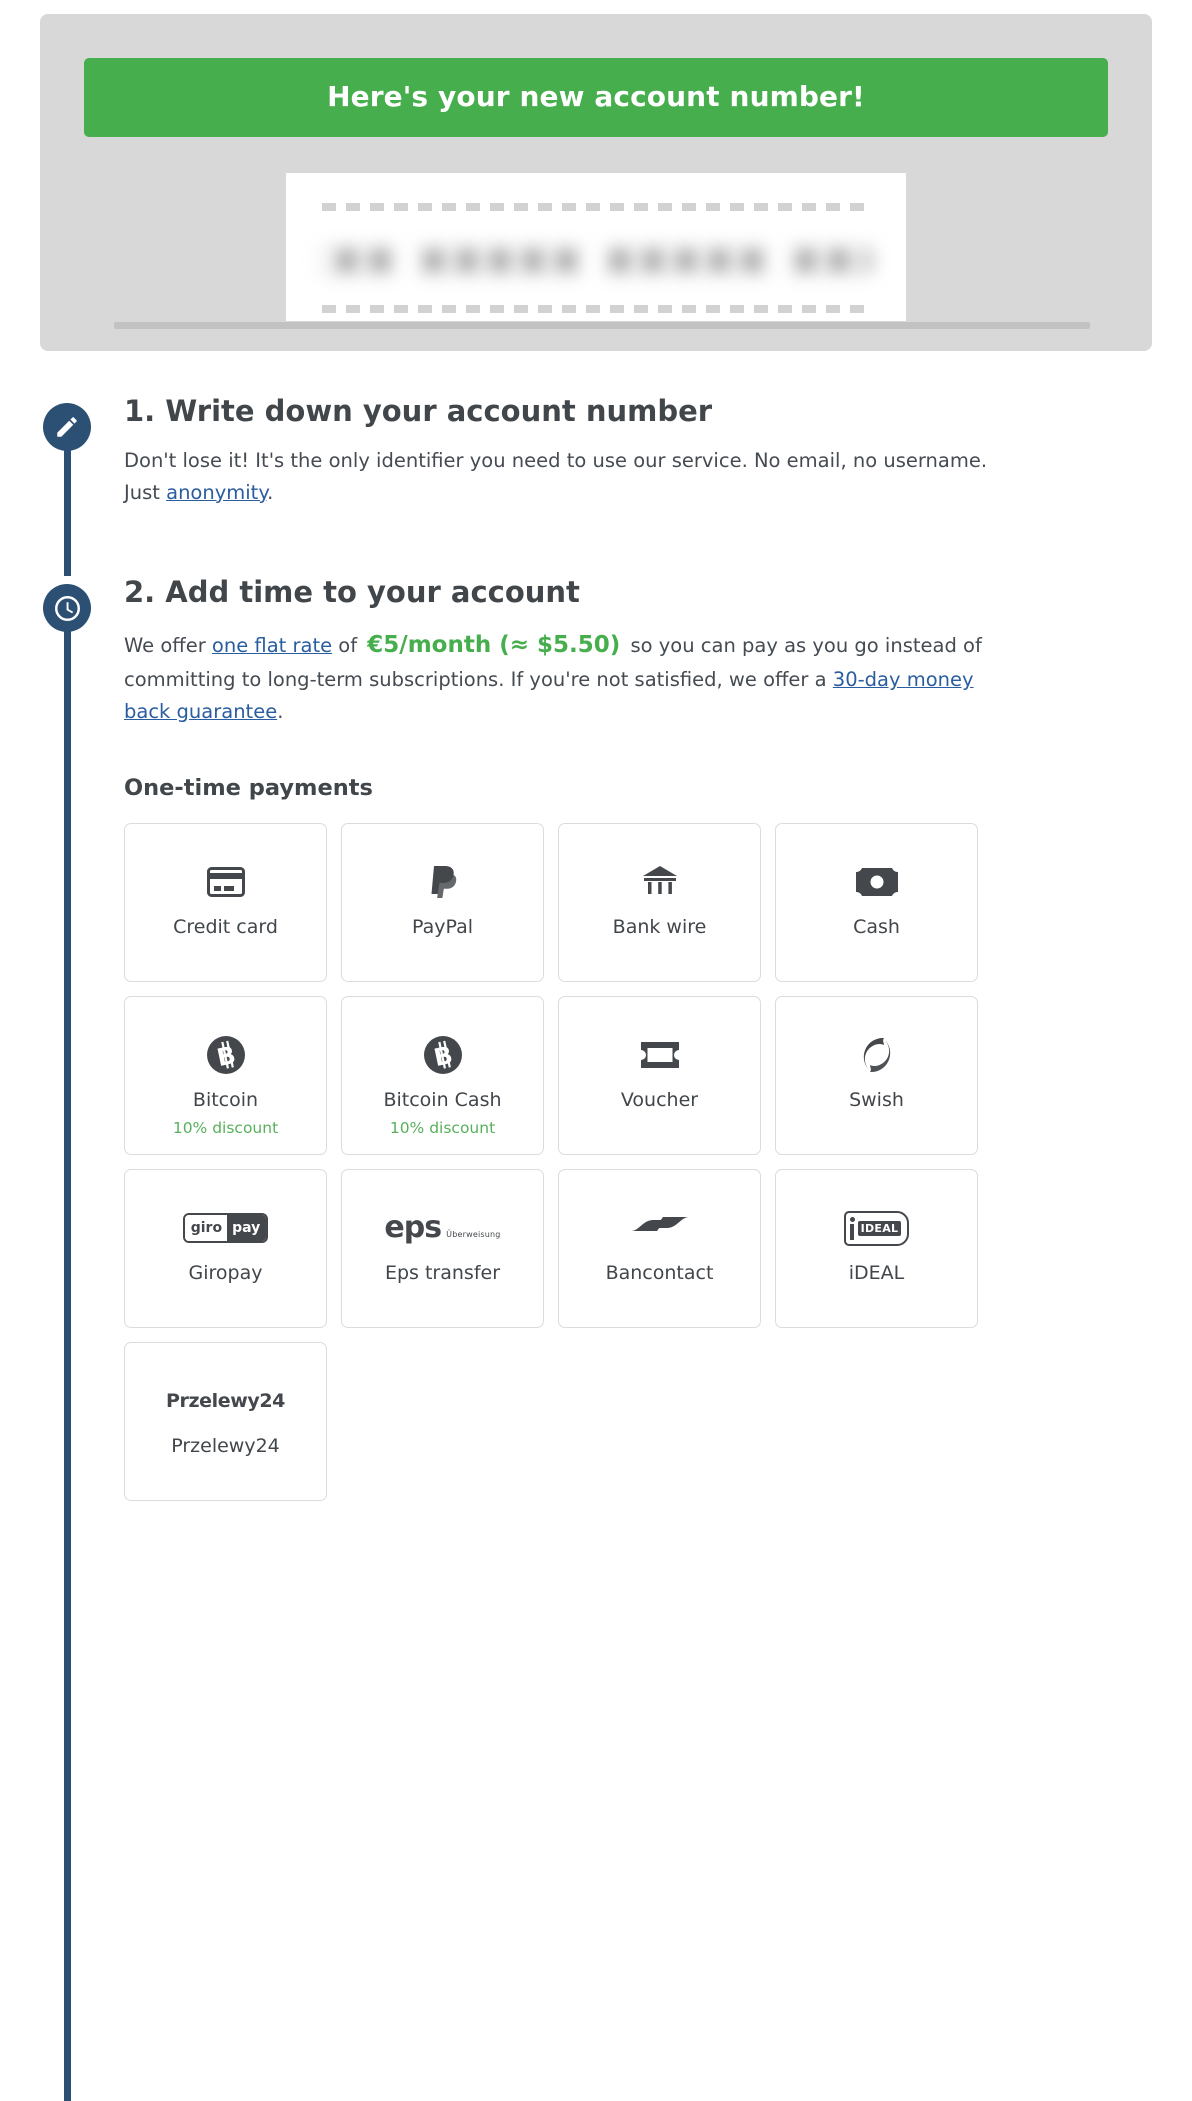 This screenshot has height=2101, width=1192. I want to click on giropay-logo-part1: giro, so click(206, 1228).